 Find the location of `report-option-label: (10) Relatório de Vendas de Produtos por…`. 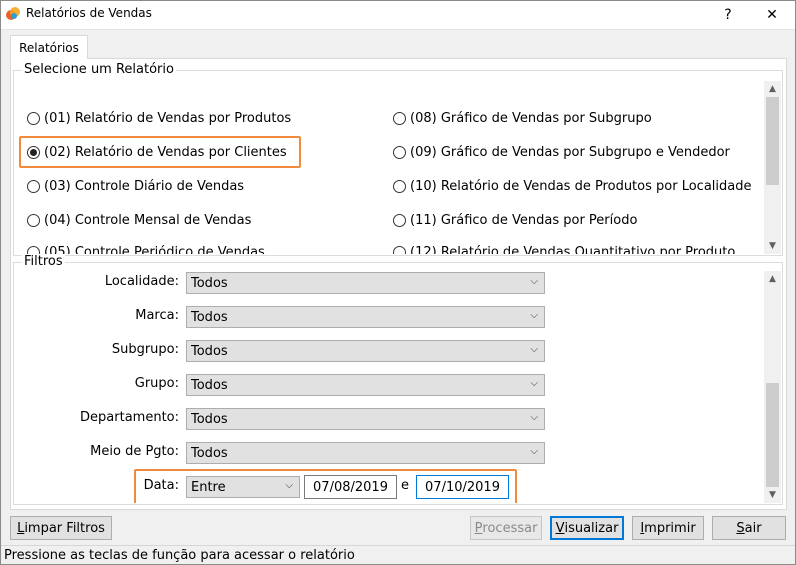

report-option-label: (10) Relatório de Vendas de Produtos por… is located at coordinates (581, 186).